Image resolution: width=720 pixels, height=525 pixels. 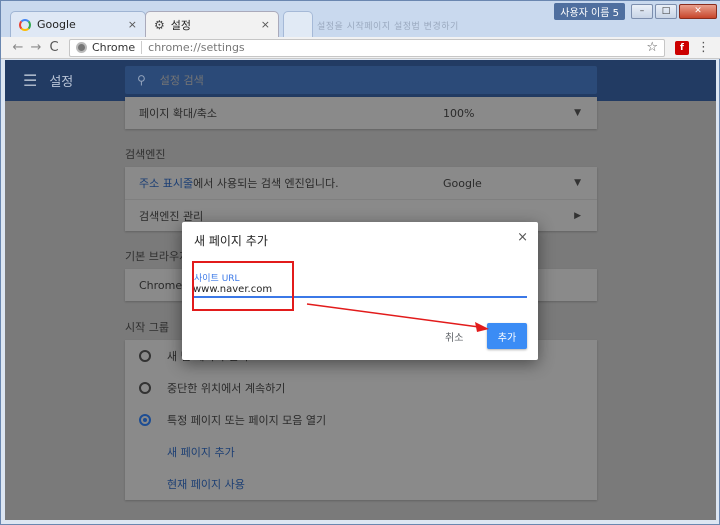 What do you see at coordinates (397, 317) in the screenshot?
I see `annotation-arrow` at bounding box center [397, 317].